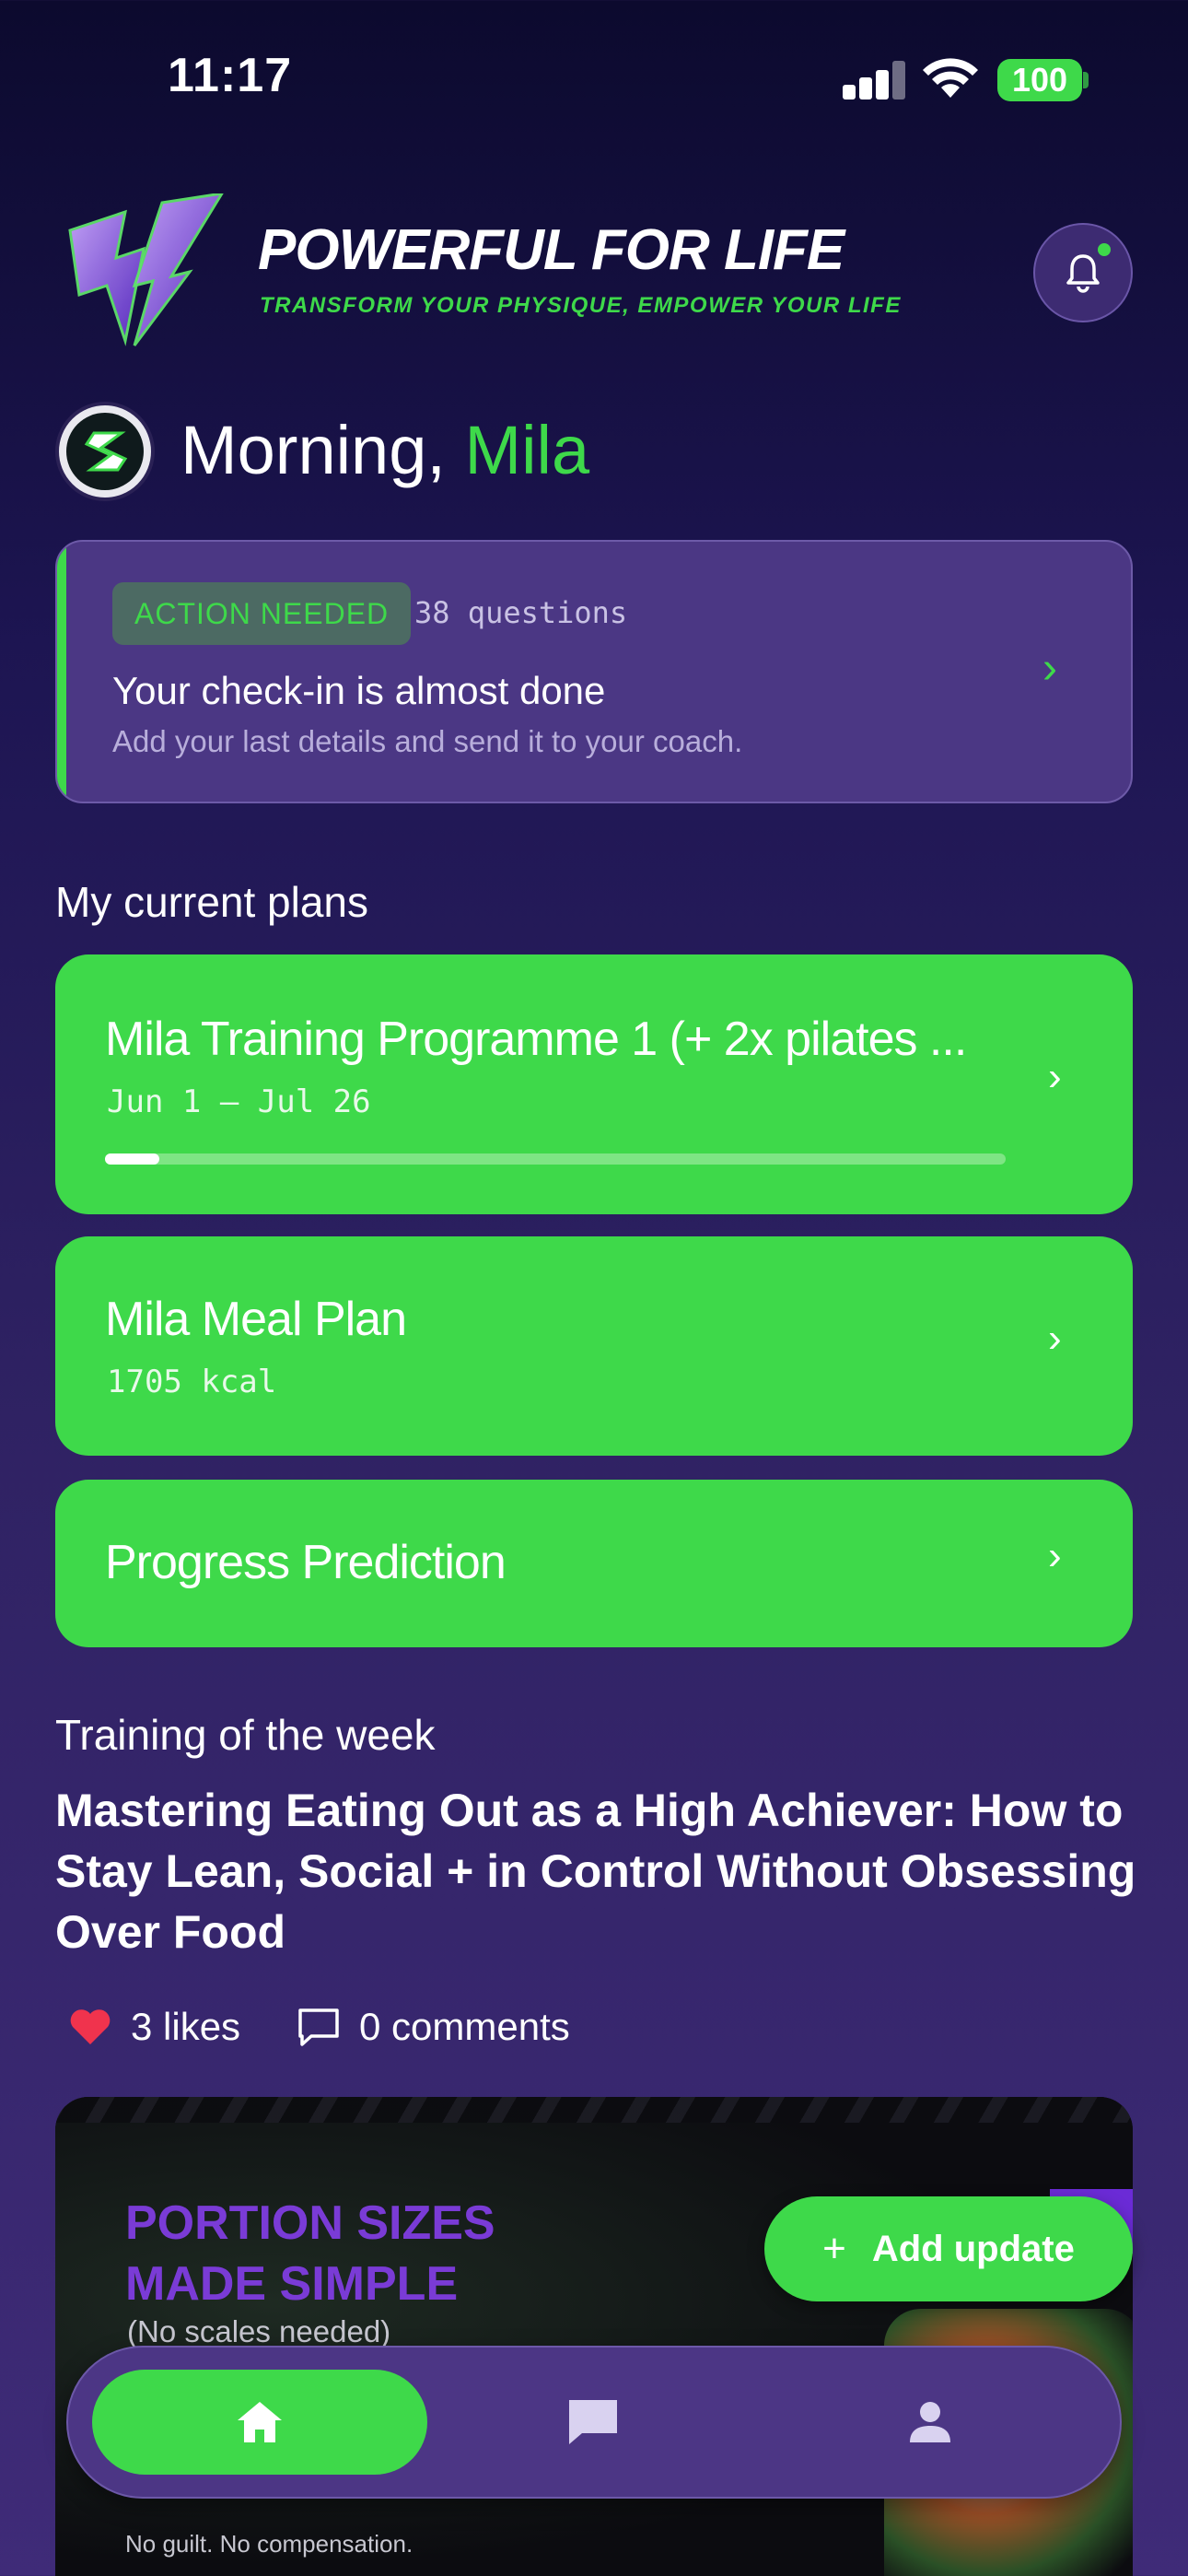 Image resolution: width=1188 pixels, height=2576 pixels. What do you see at coordinates (61, 672) in the screenshot?
I see `card-accent` at bounding box center [61, 672].